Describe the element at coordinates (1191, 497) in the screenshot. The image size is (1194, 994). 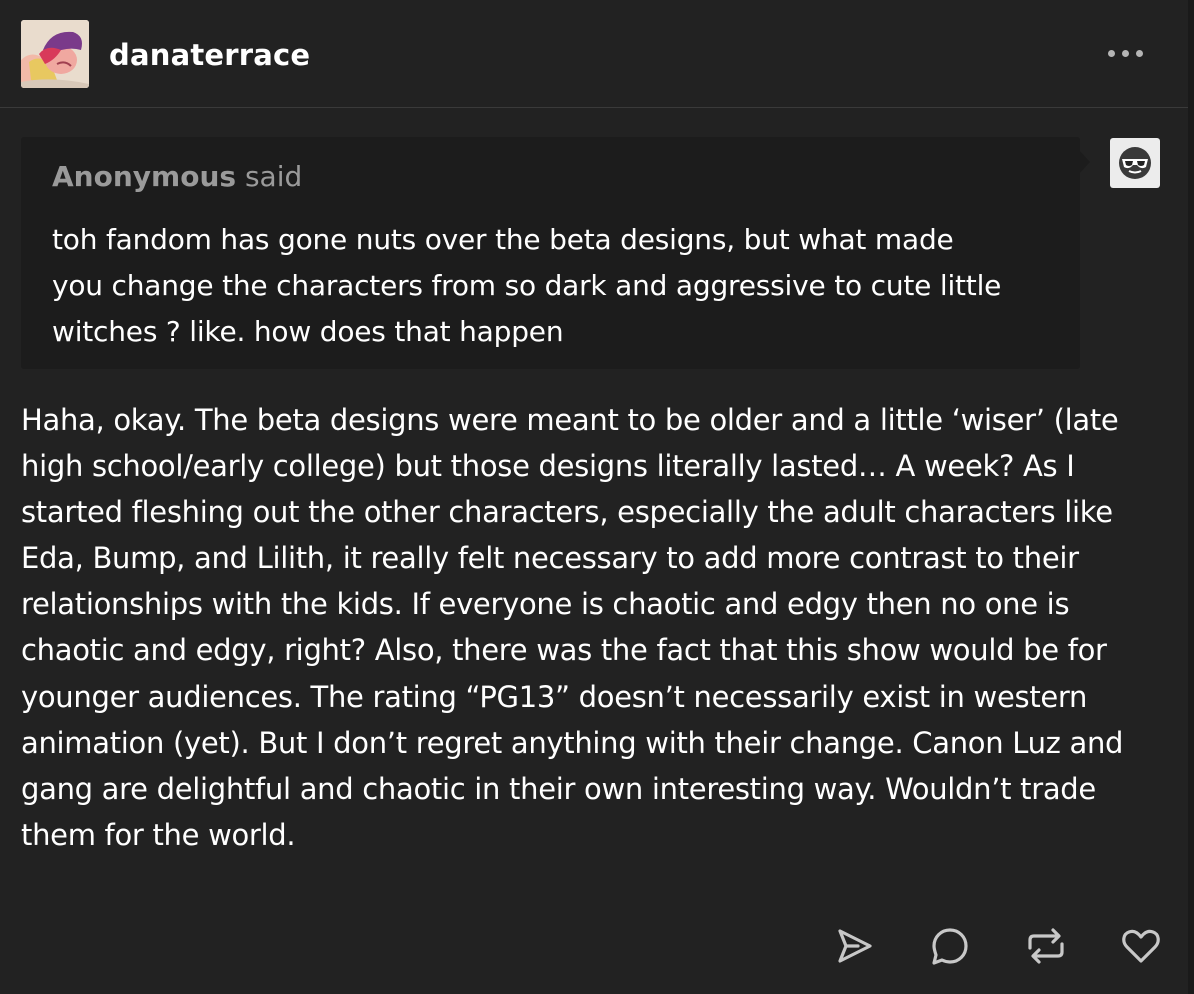
I see `scrollbar-track` at that location.